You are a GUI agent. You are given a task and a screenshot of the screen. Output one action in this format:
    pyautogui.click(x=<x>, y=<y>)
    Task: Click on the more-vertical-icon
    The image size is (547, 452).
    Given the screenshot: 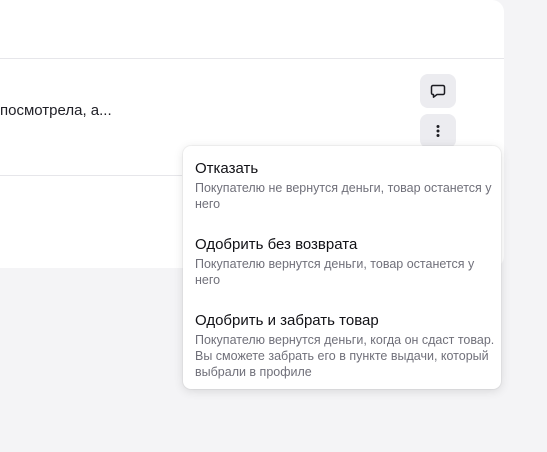 What is the action you would take?
    pyautogui.click(x=438, y=131)
    